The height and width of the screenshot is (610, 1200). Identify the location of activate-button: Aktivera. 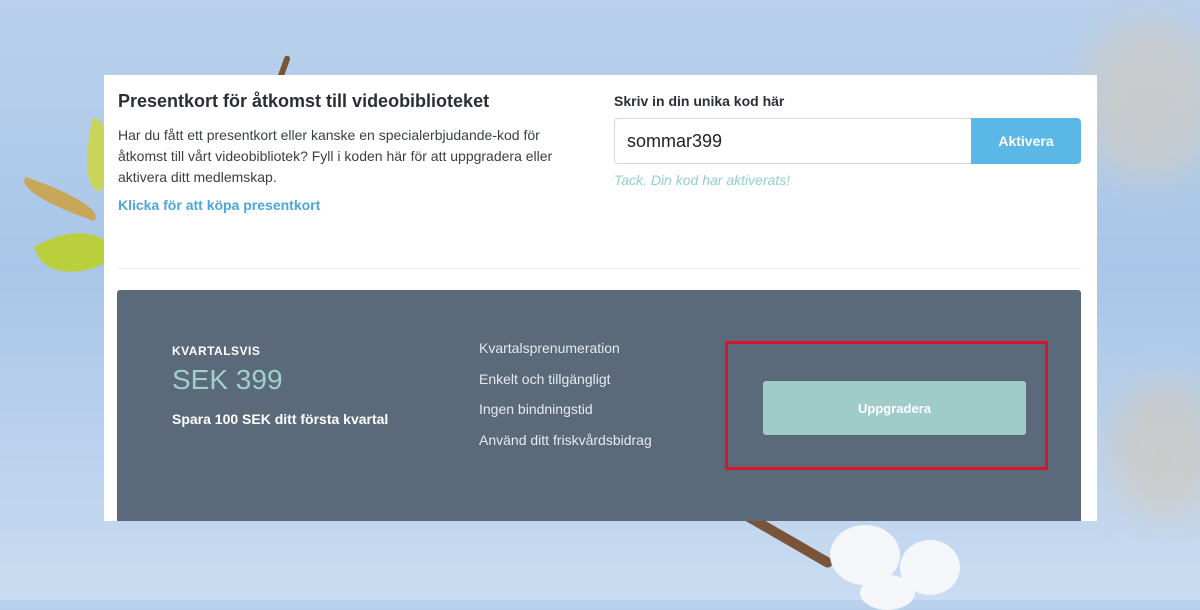
(1026, 141).